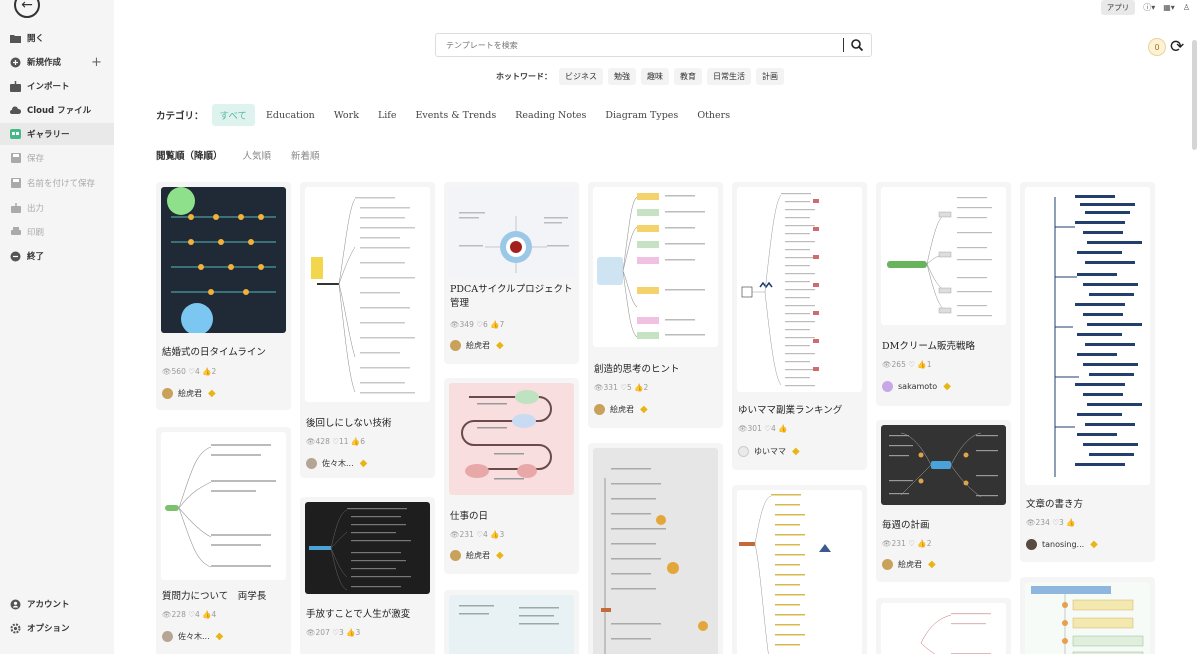  I want to click on sort-views: 閲覧順（降順）, so click(189, 155).